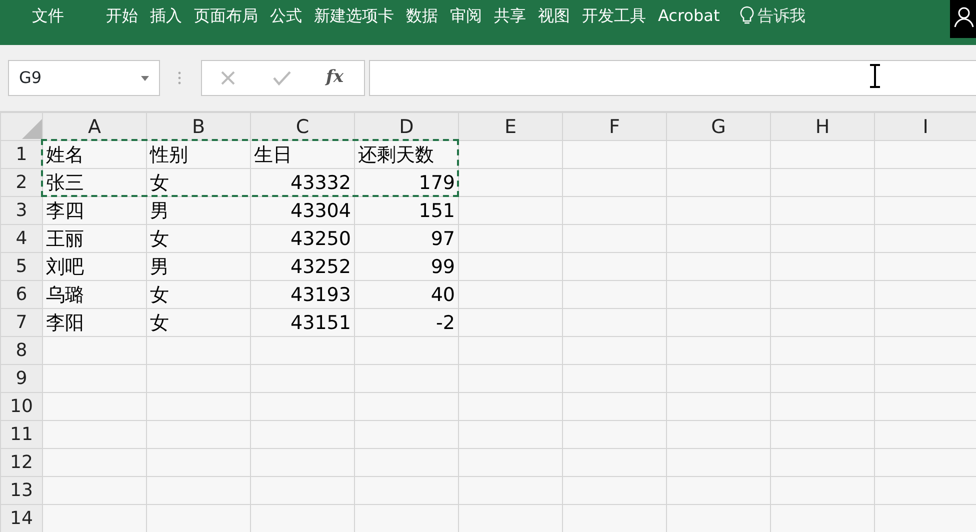 This screenshot has height=532, width=976. I want to click on table-cell: 43304, so click(302, 210).